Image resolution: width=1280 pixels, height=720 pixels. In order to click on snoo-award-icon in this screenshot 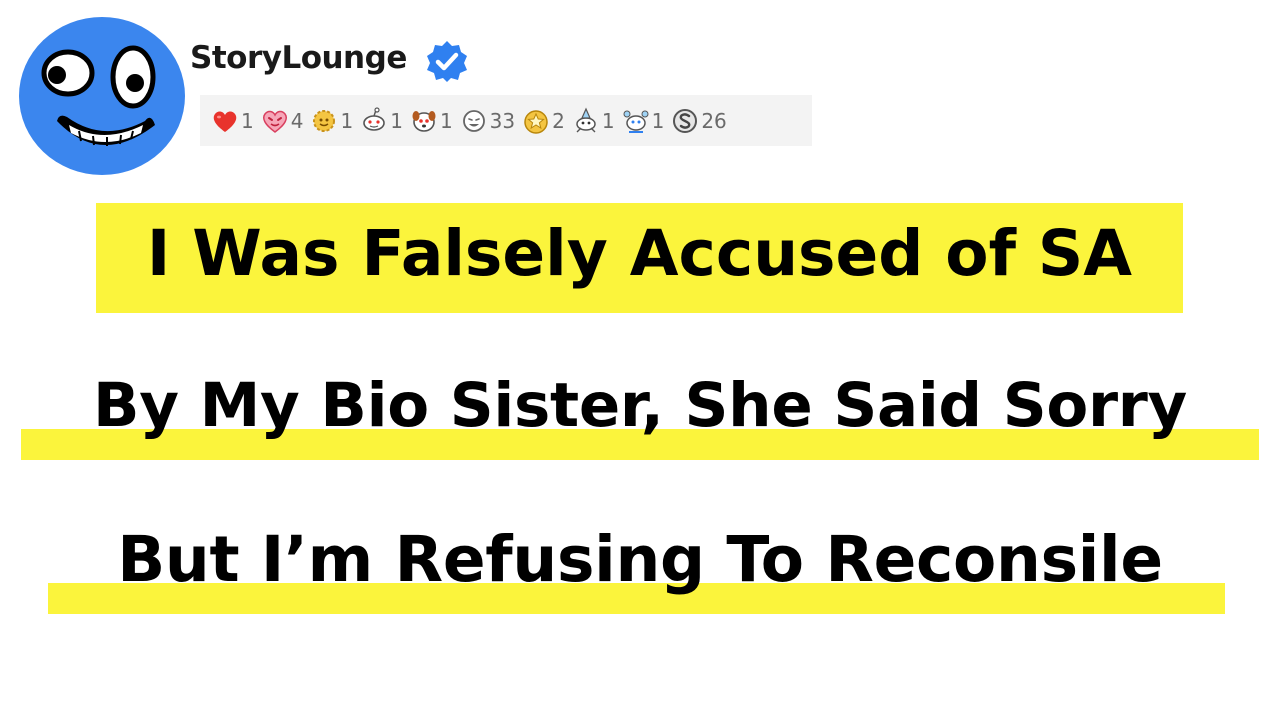, I will do `click(374, 118)`.